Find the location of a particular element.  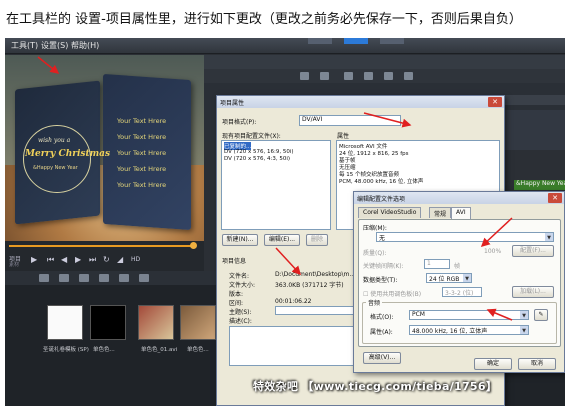

annotation-arrow-compression is located at coordinates (496, 232).